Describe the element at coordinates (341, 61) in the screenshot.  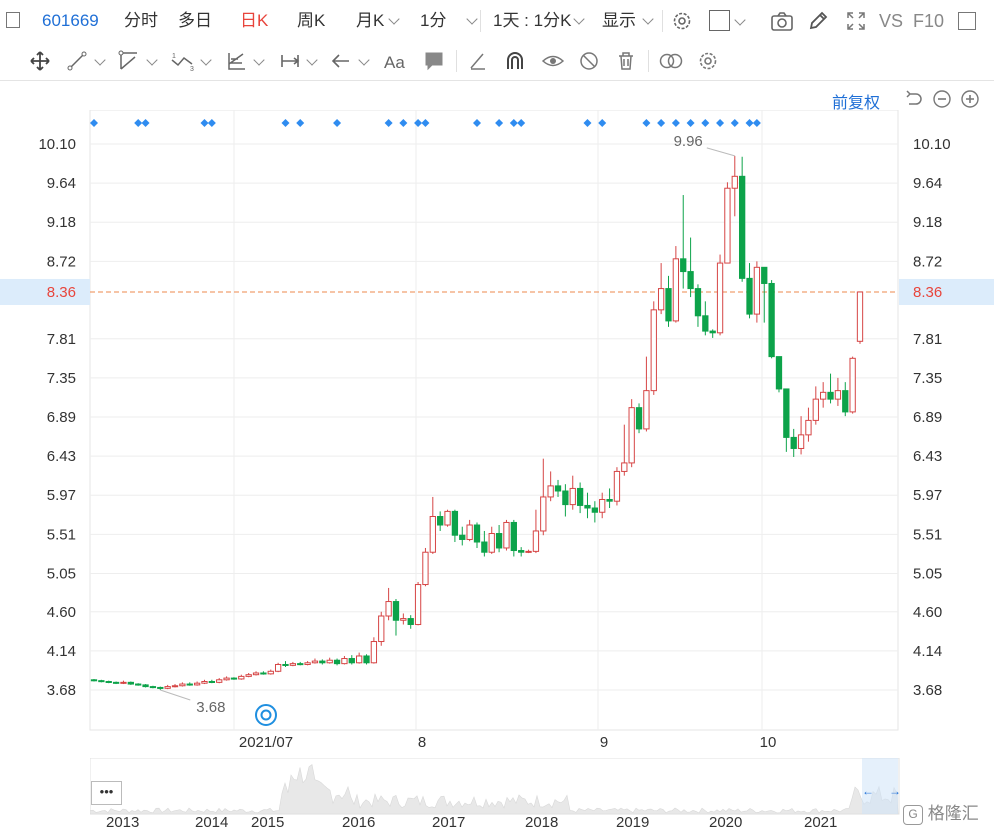
I see `arrow-icon` at that location.